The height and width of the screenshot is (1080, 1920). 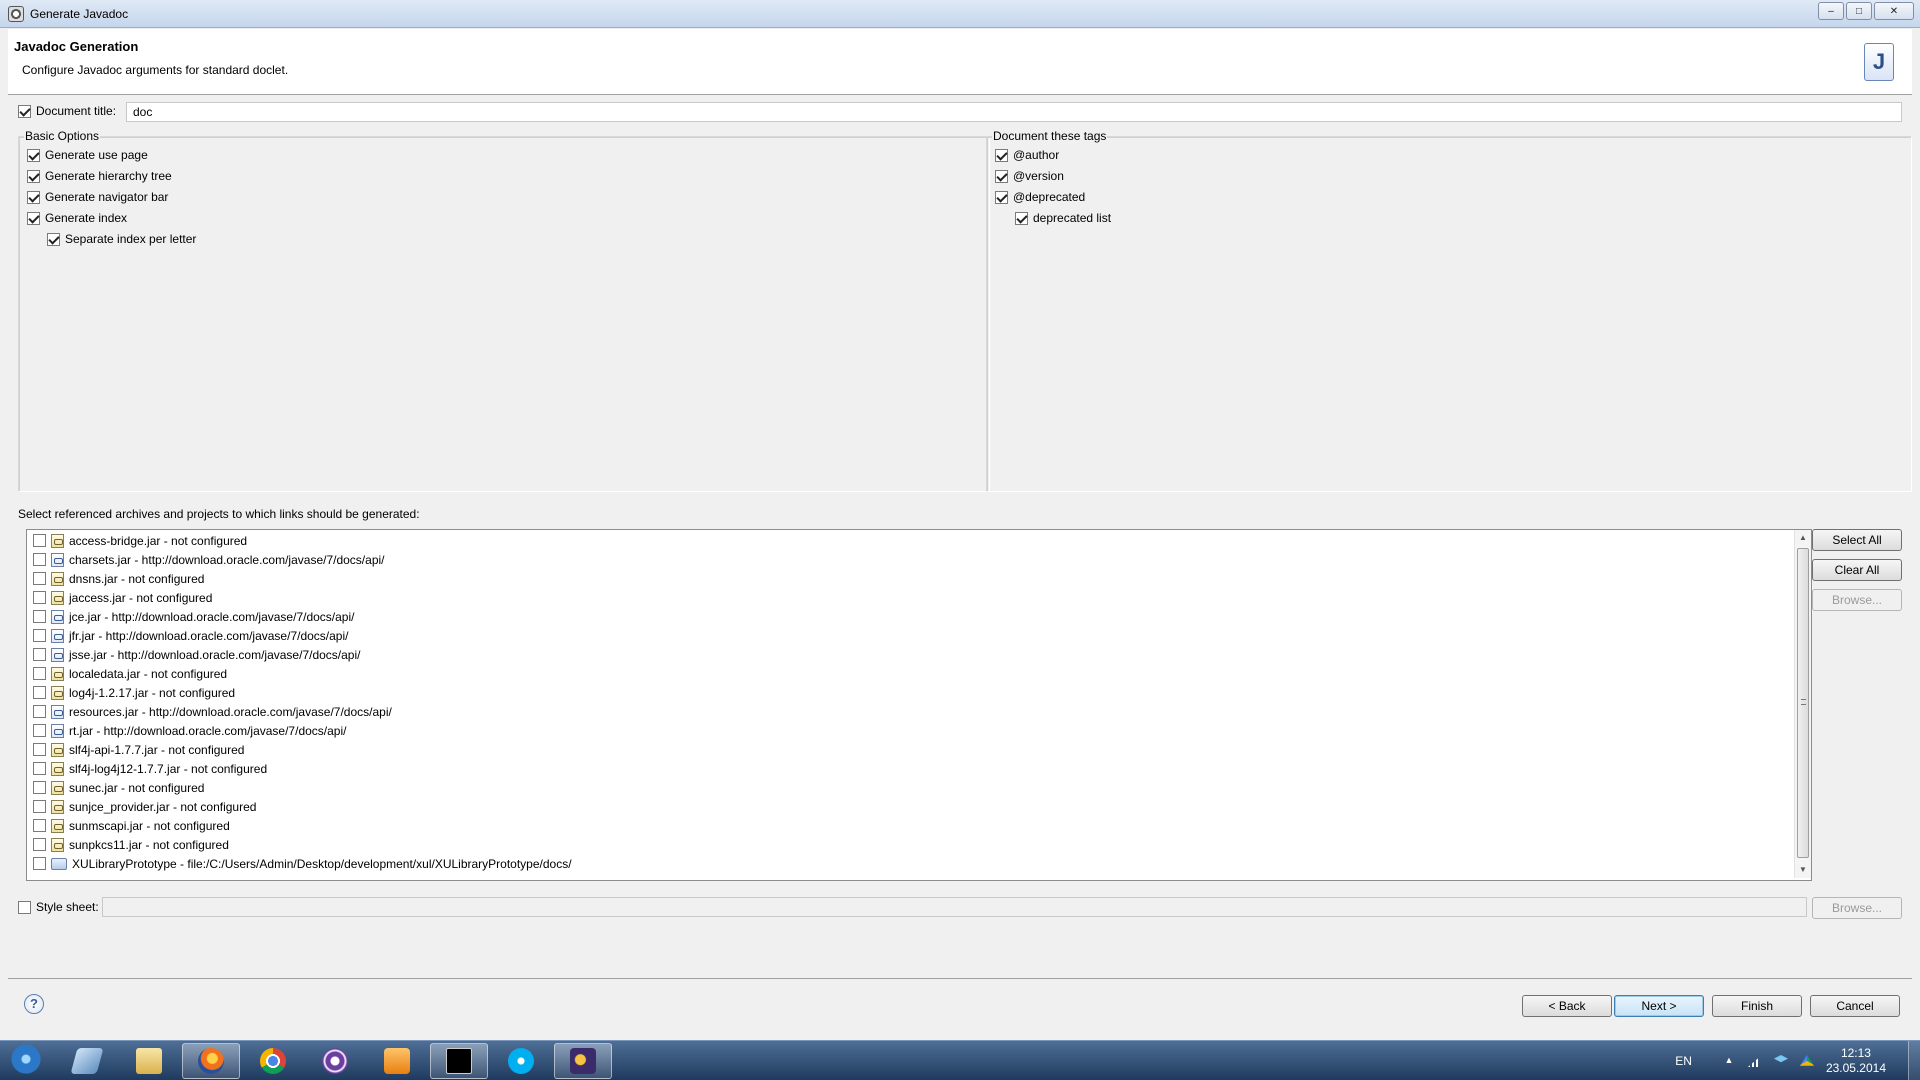 I want to click on option-label: @author, so click(x=1036, y=155).